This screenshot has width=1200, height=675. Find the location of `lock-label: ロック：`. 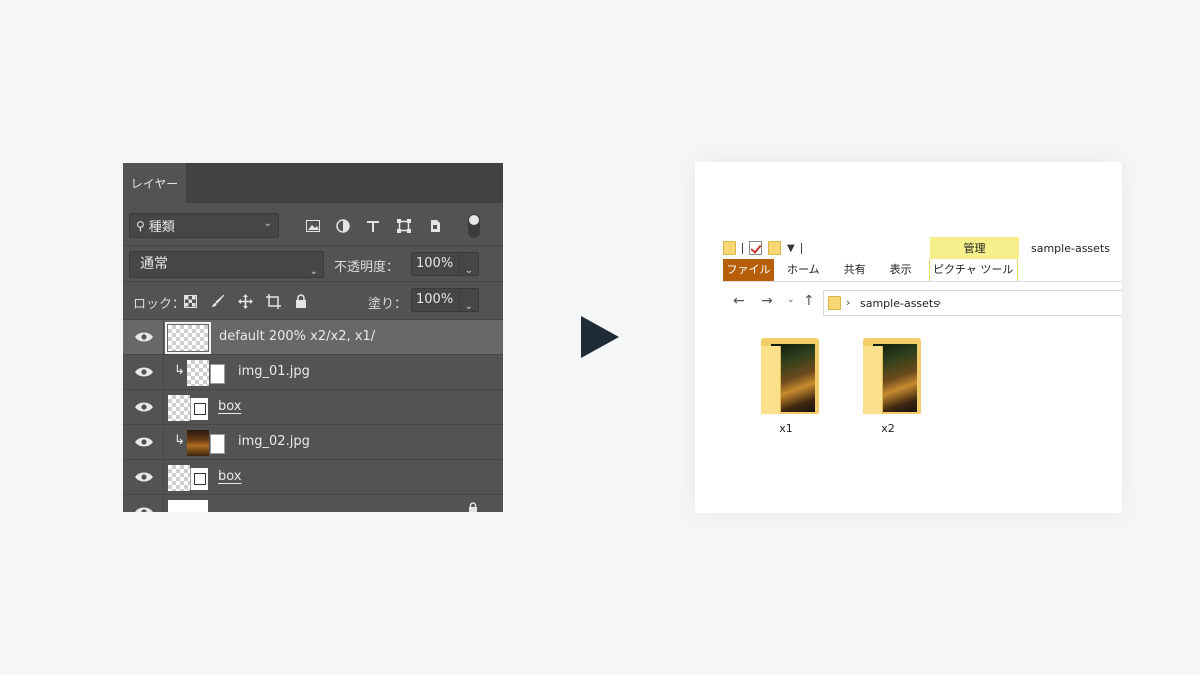

lock-label: ロック： is located at coordinates (159, 304).